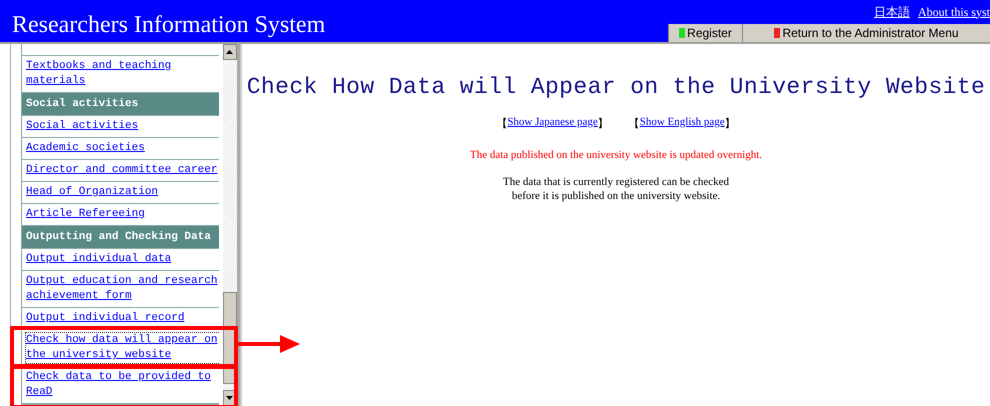  What do you see at coordinates (168, 25) in the screenshot?
I see `app-title: Researchers Information System` at bounding box center [168, 25].